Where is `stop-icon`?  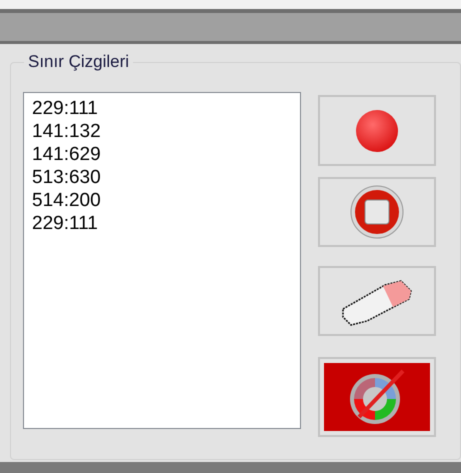 stop-icon is located at coordinates (377, 212).